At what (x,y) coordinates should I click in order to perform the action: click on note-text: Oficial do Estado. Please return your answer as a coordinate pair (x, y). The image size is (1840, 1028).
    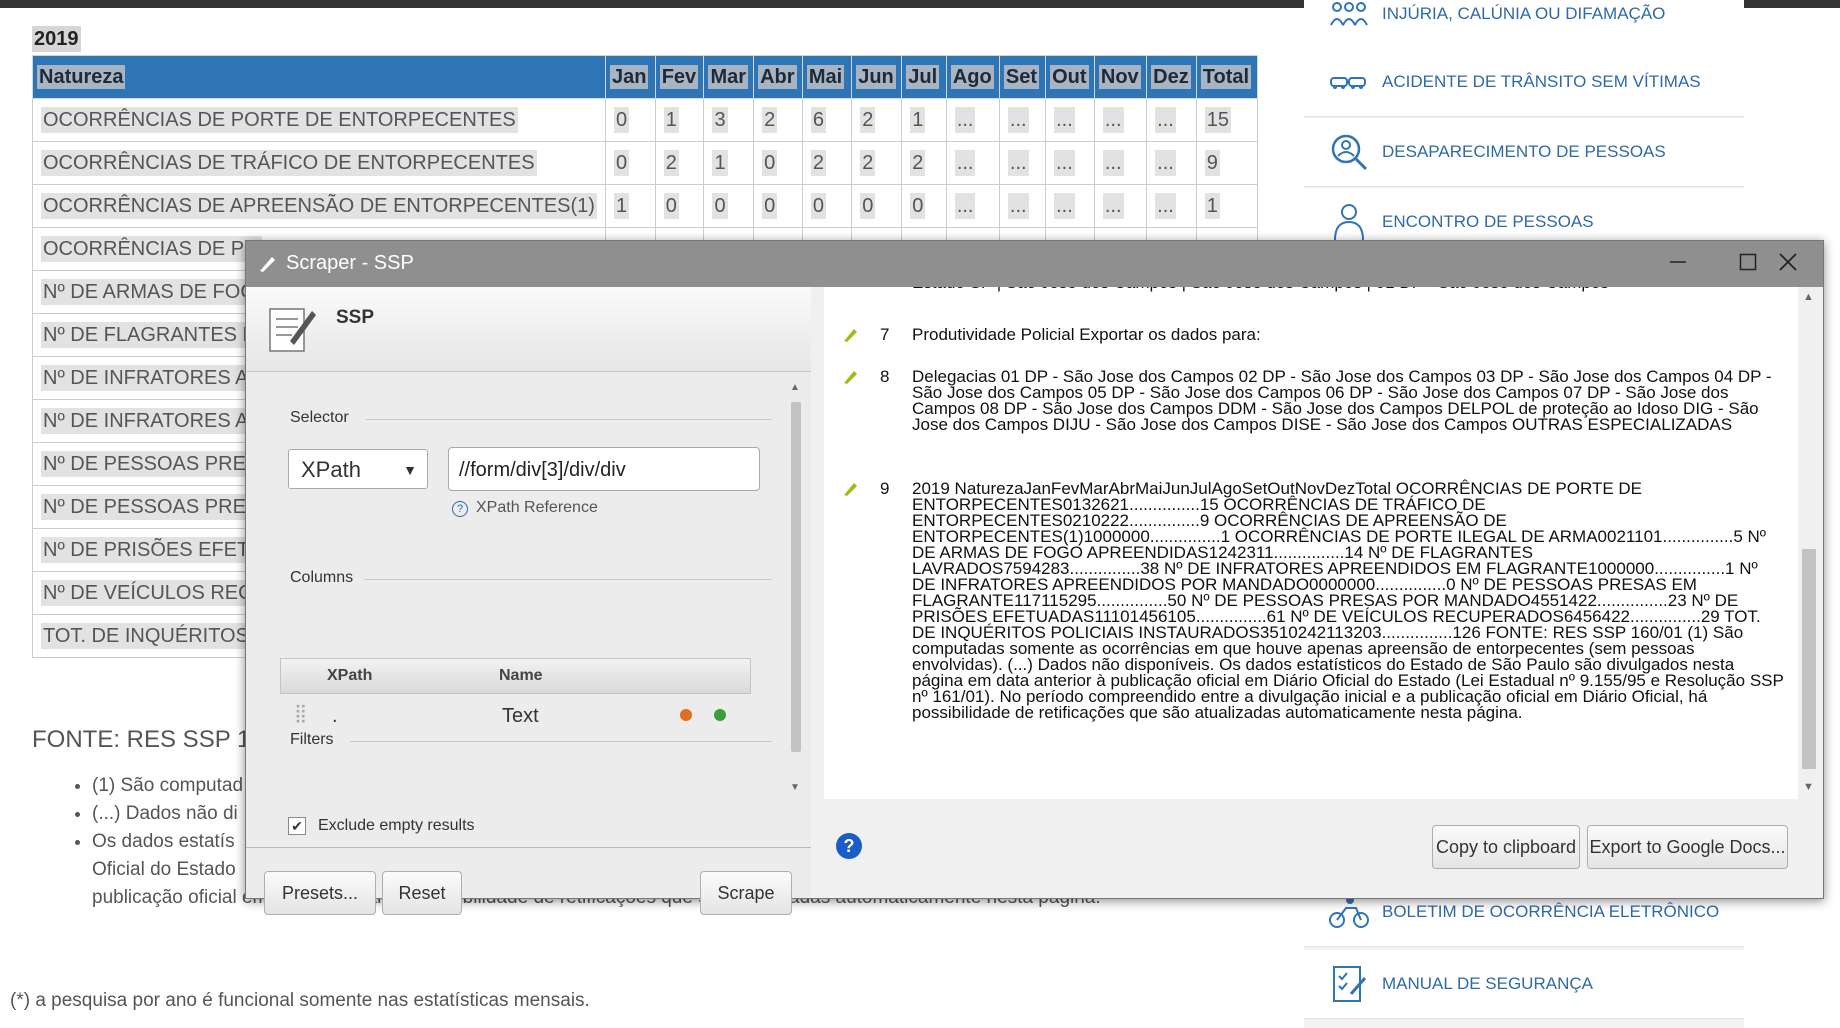
    Looking at the image, I should click on (164, 869).